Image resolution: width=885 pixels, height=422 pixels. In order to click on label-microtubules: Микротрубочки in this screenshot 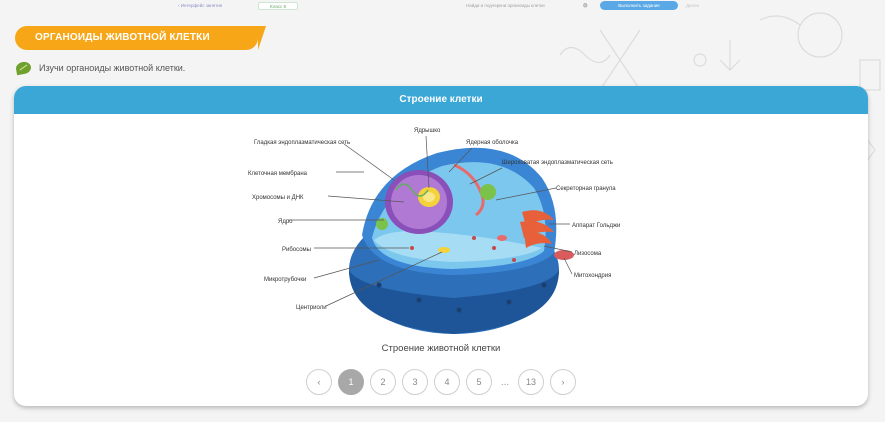, I will do `click(285, 280)`.